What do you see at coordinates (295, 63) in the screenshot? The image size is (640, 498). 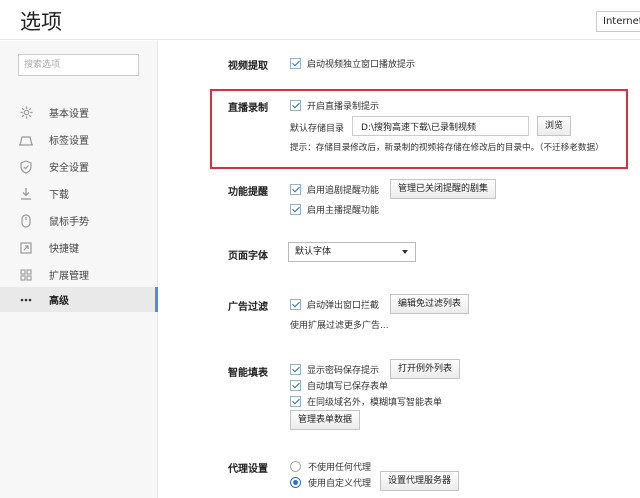 I see `video-popup-checkbox` at bounding box center [295, 63].